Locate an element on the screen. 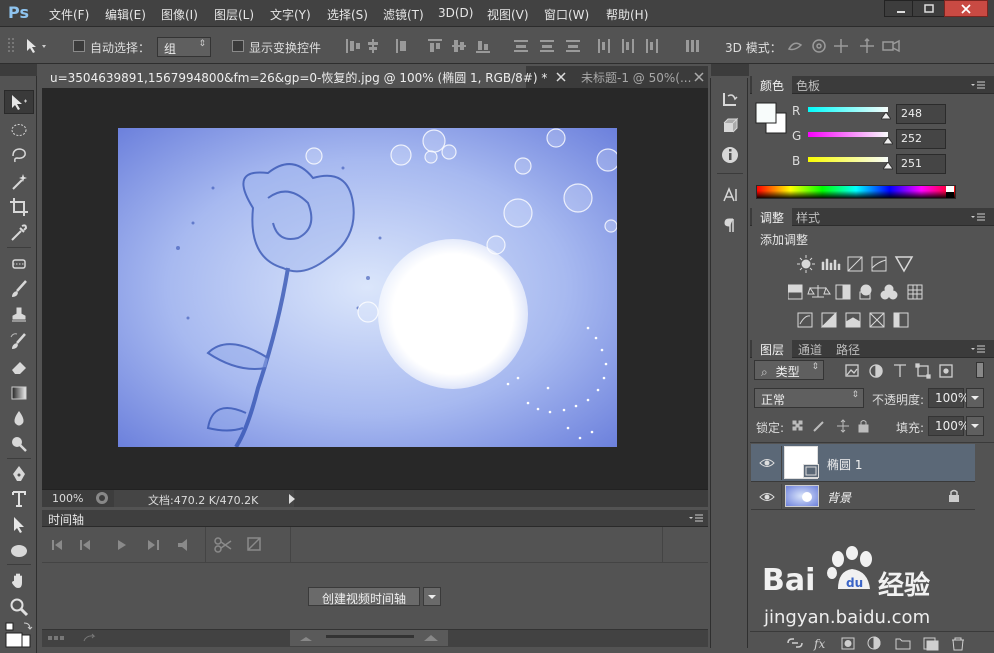 The width and height of the screenshot is (994, 653). opacity-dropdown is located at coordinates (975, 398).